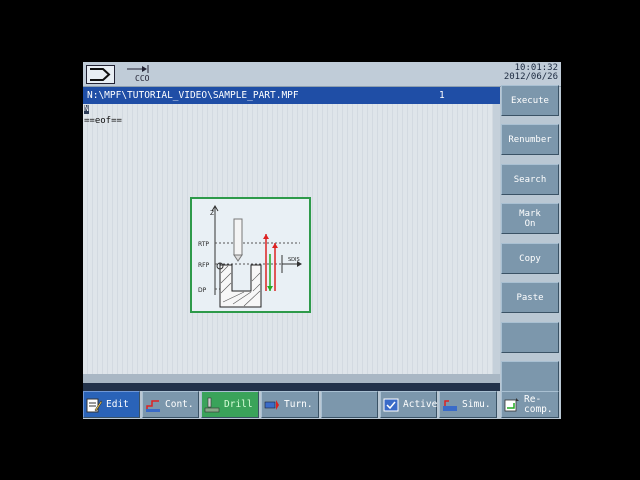 The height and width of the screenshot is (480, 640). Describe the element at coordinates (291, 378) in the screenshot. I see `edit-status-line` at that location.